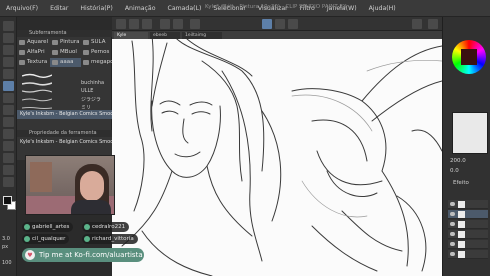 The height and width of the screenshot is (276, 490). I want to click on webcam-person-body, so click(91, 207).